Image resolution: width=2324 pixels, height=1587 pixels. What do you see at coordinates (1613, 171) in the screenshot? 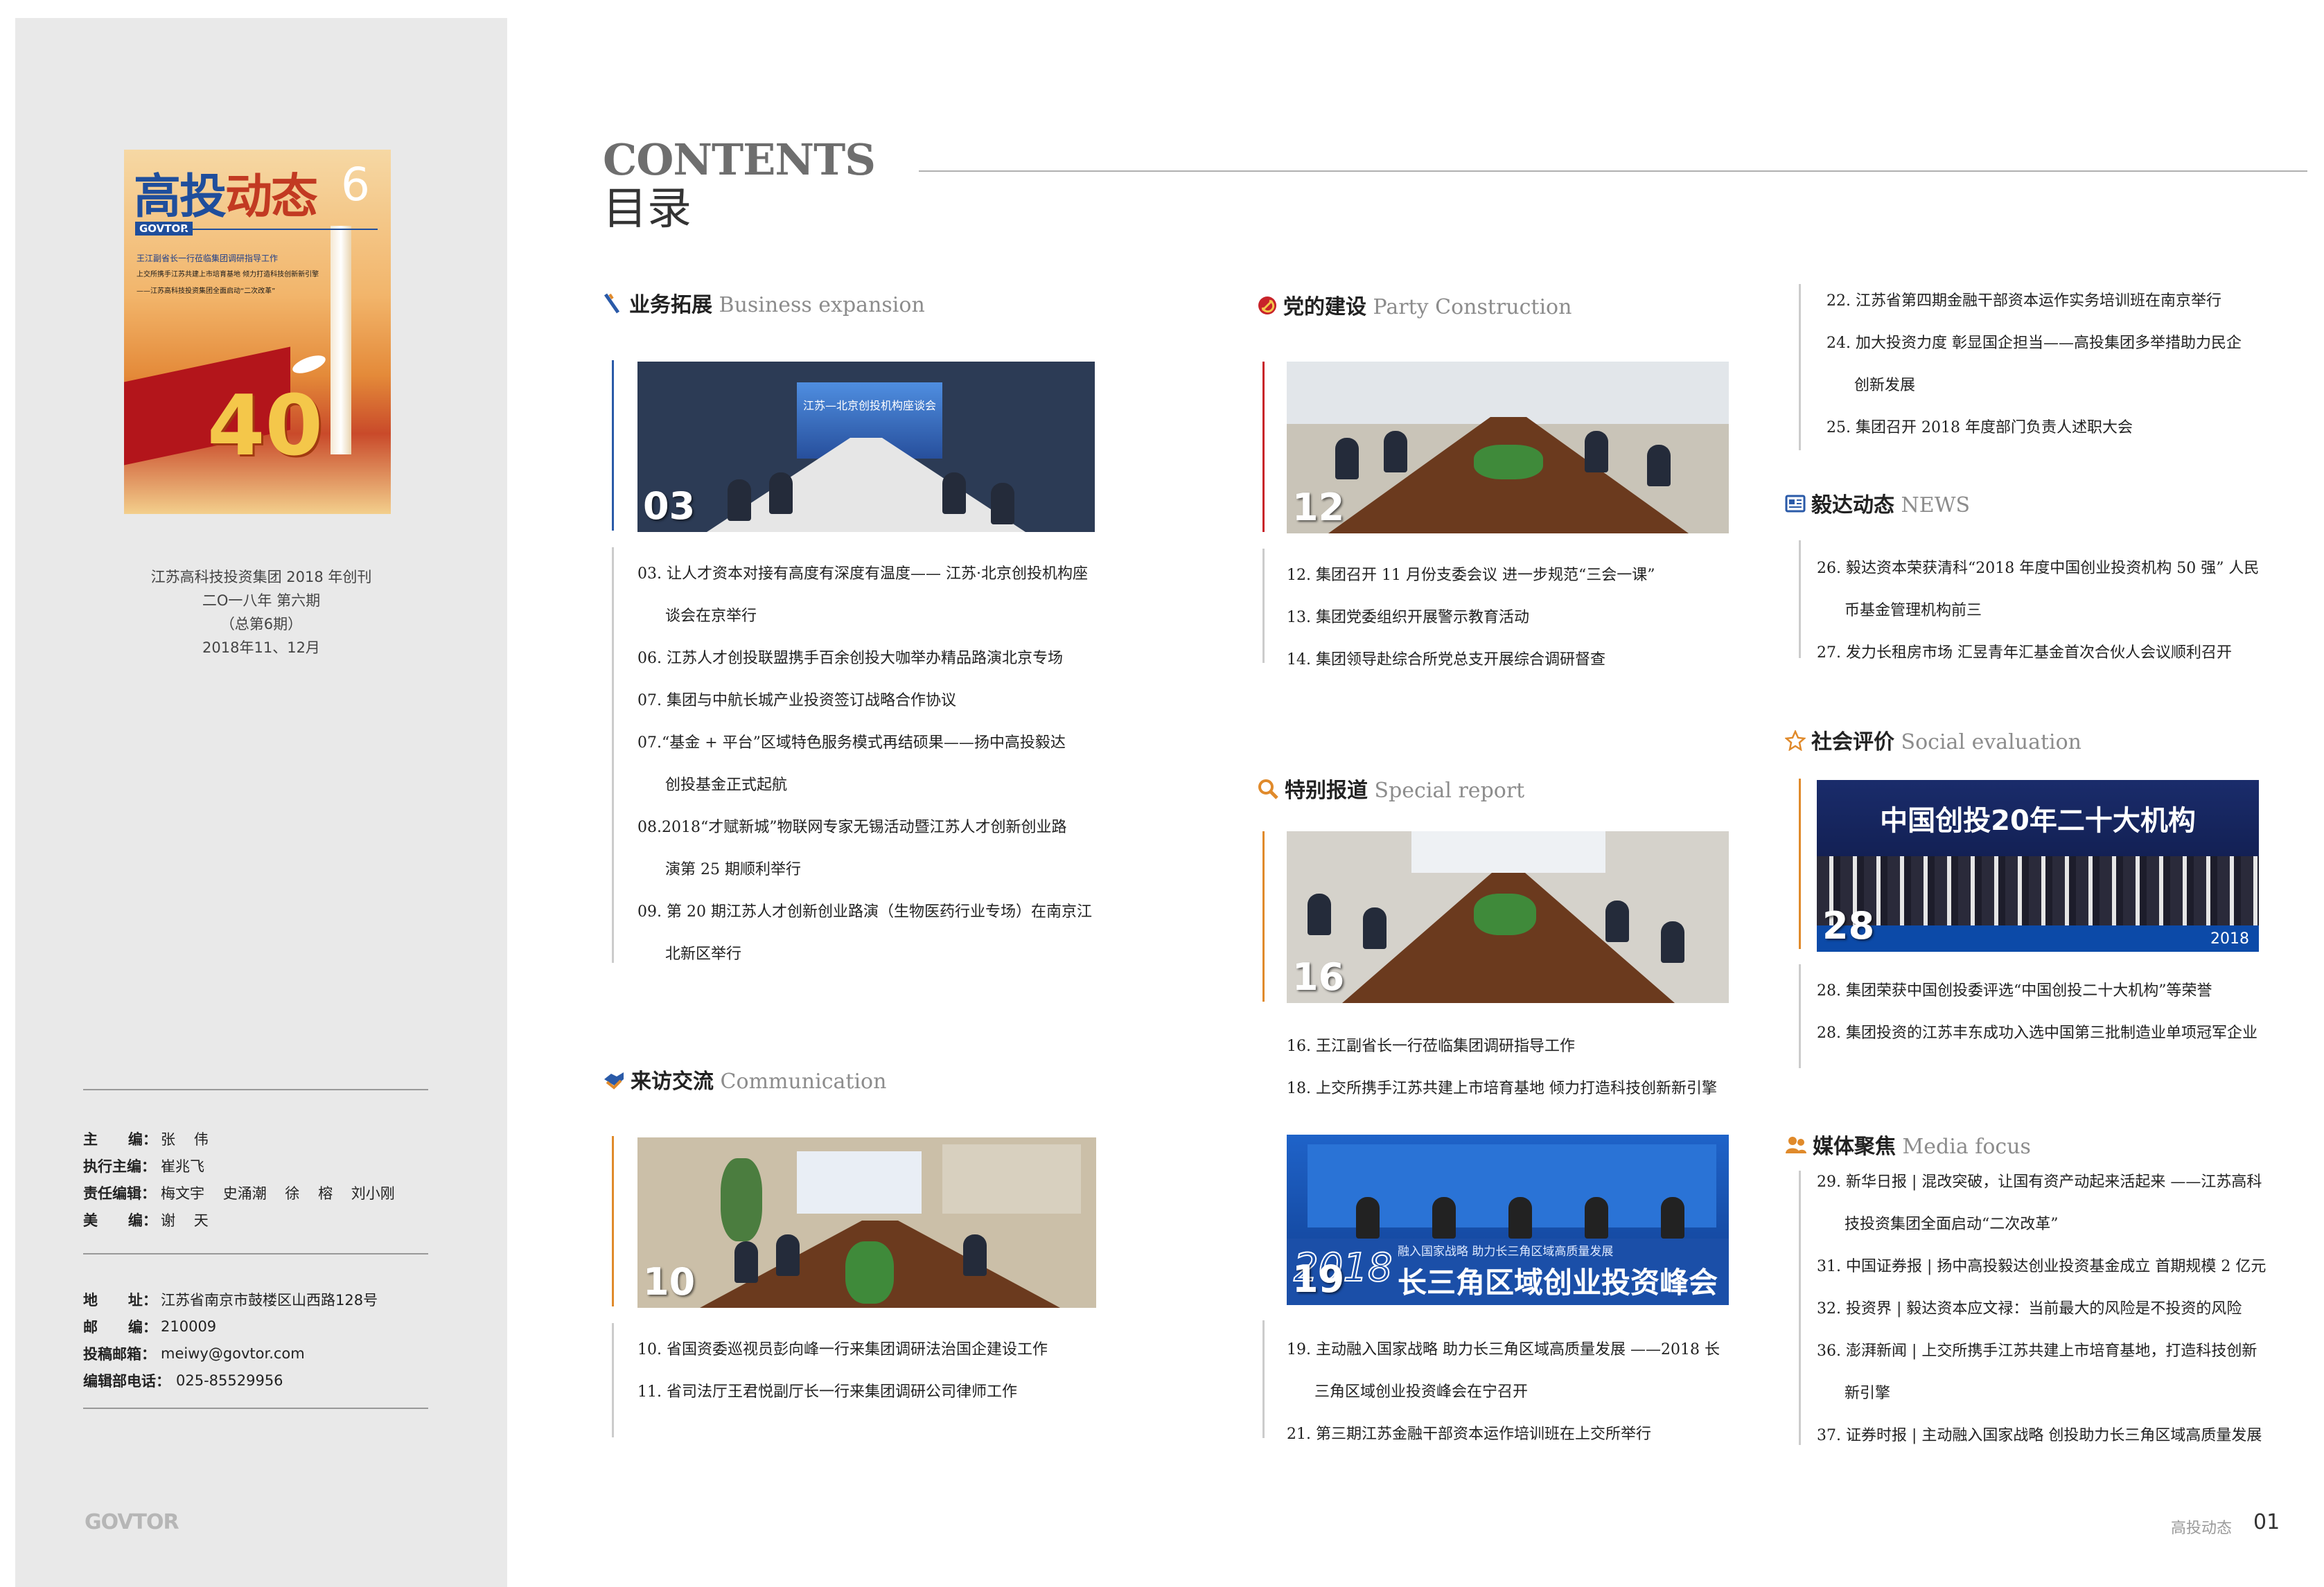
I see `header-rule` at bounding box center [1613, 171].